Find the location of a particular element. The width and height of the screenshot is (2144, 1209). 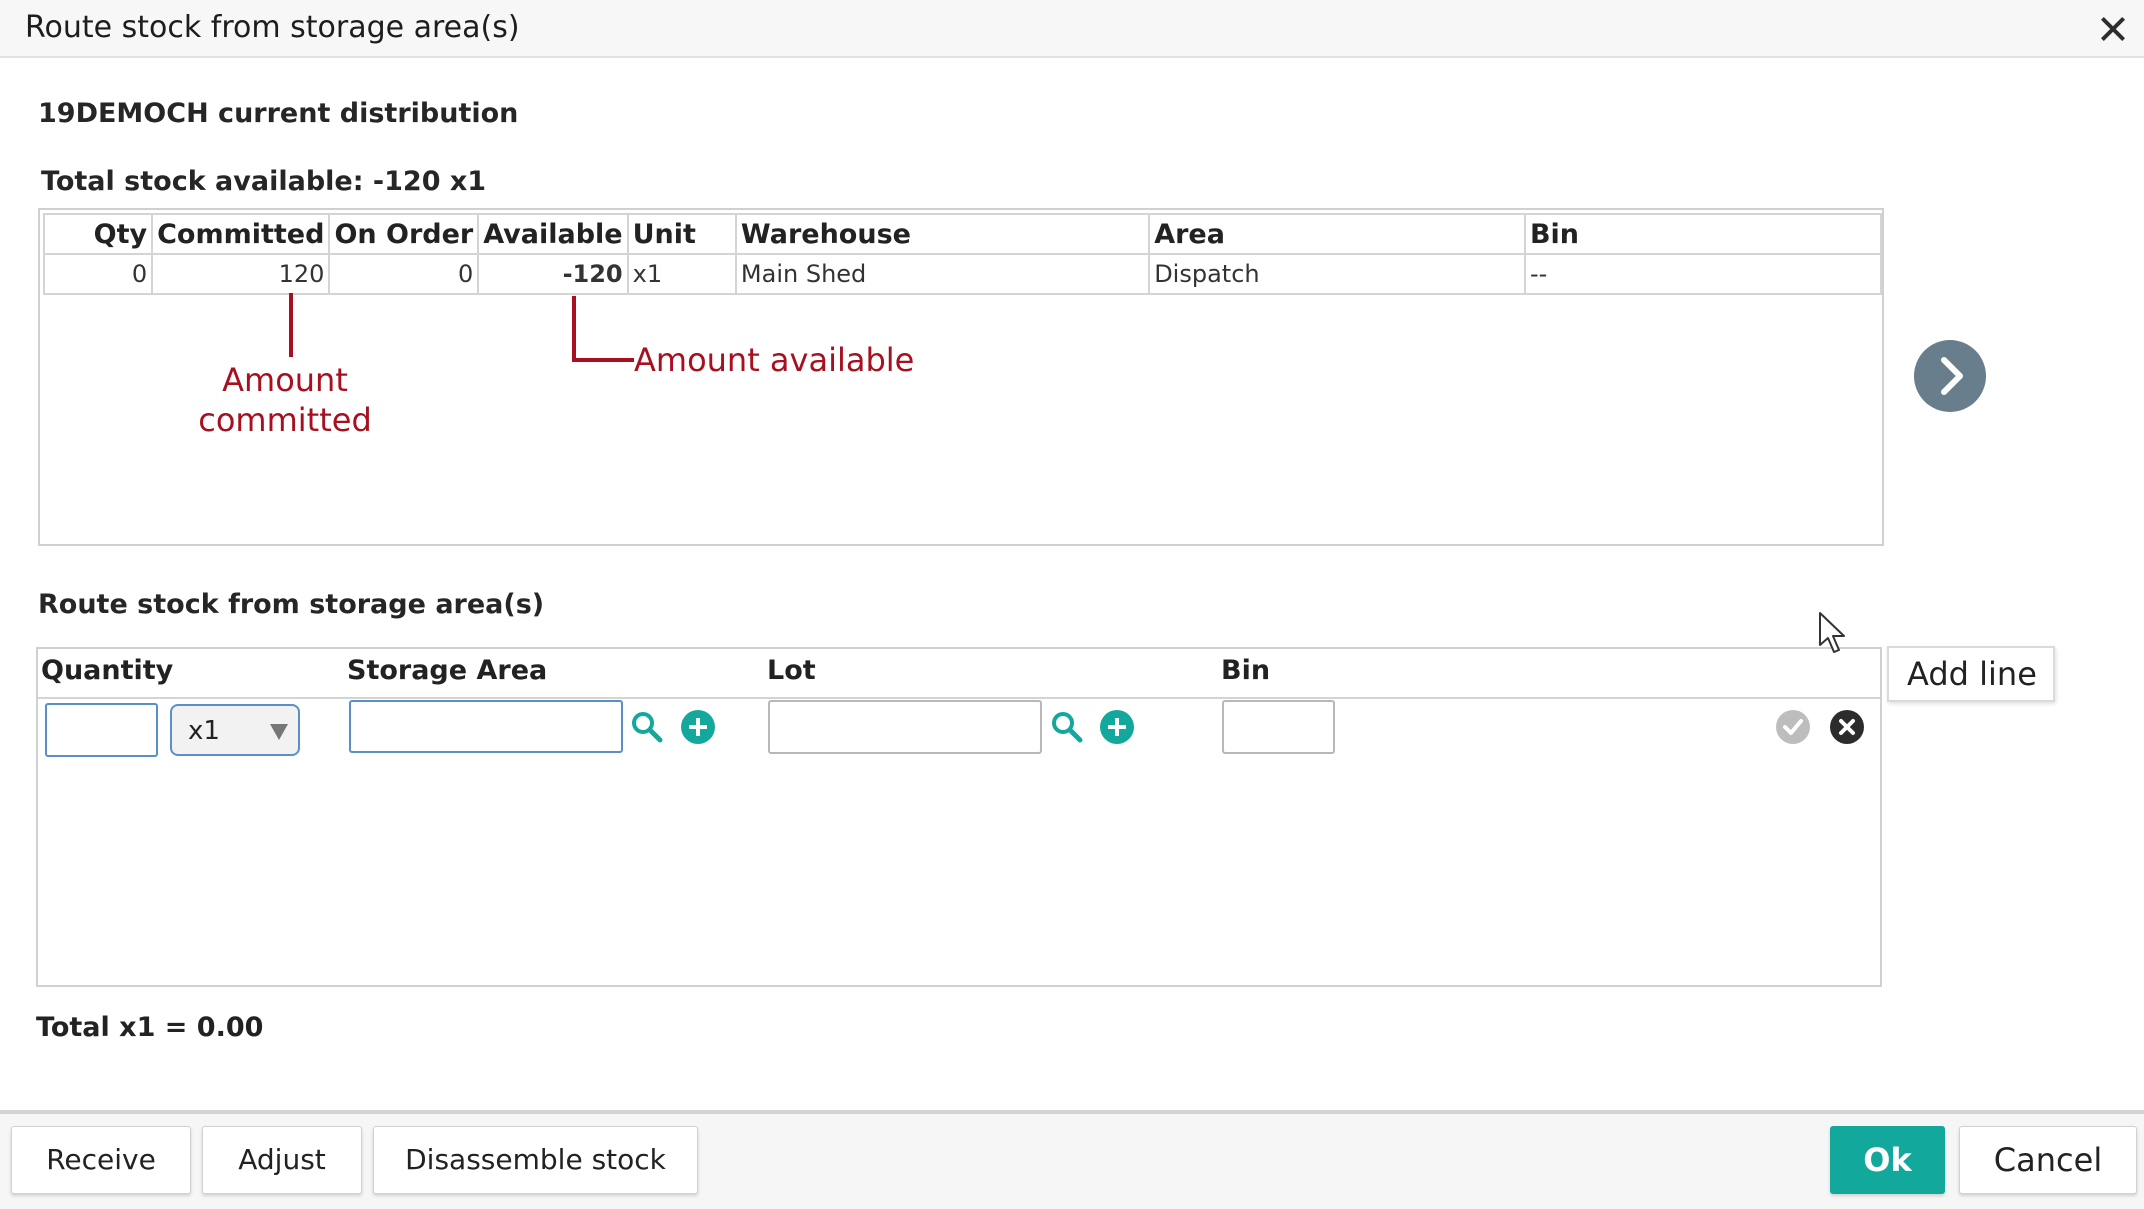

next-button is located at coordinates (1950, 376).